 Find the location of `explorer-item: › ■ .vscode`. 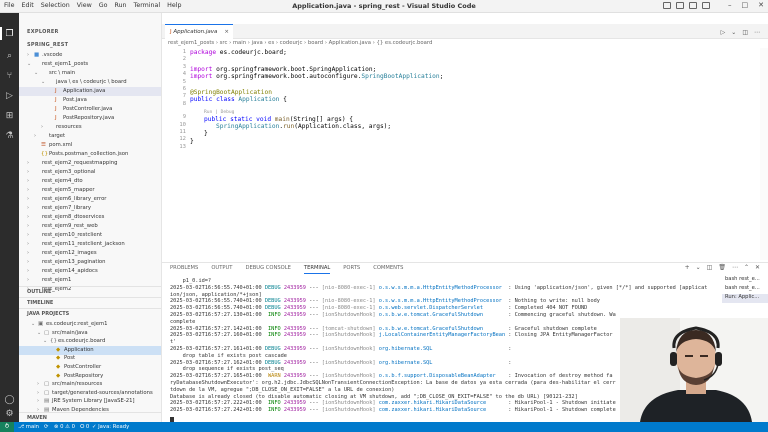

explorer-item: › ■ .vscode is located at coordinates (90, 55).